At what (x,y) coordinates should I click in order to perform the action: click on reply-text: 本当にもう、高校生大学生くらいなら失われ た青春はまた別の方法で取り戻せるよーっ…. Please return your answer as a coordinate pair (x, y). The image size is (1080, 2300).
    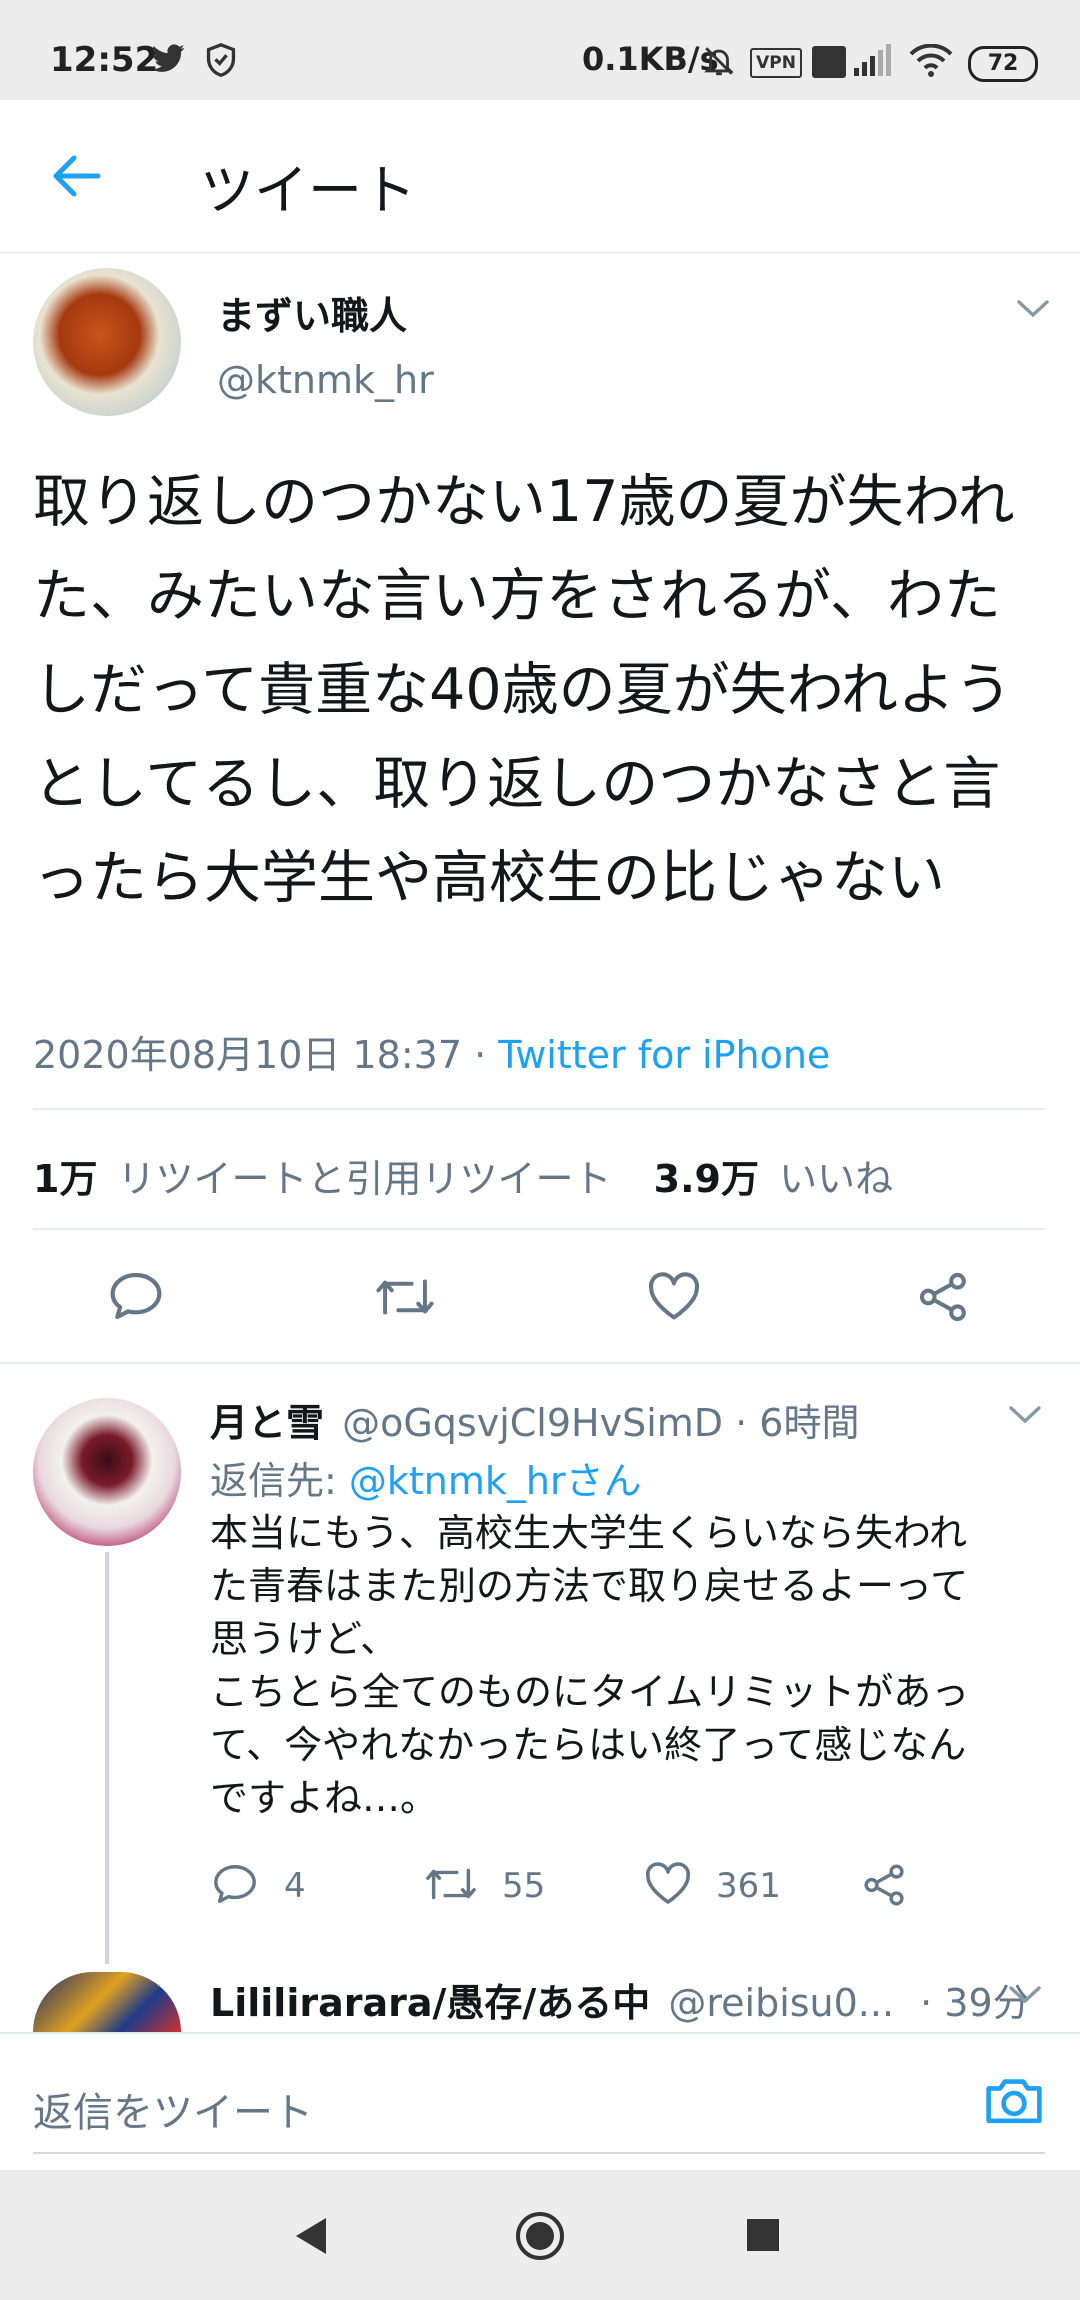
    Looking at the image, I should click on (625, 1666).